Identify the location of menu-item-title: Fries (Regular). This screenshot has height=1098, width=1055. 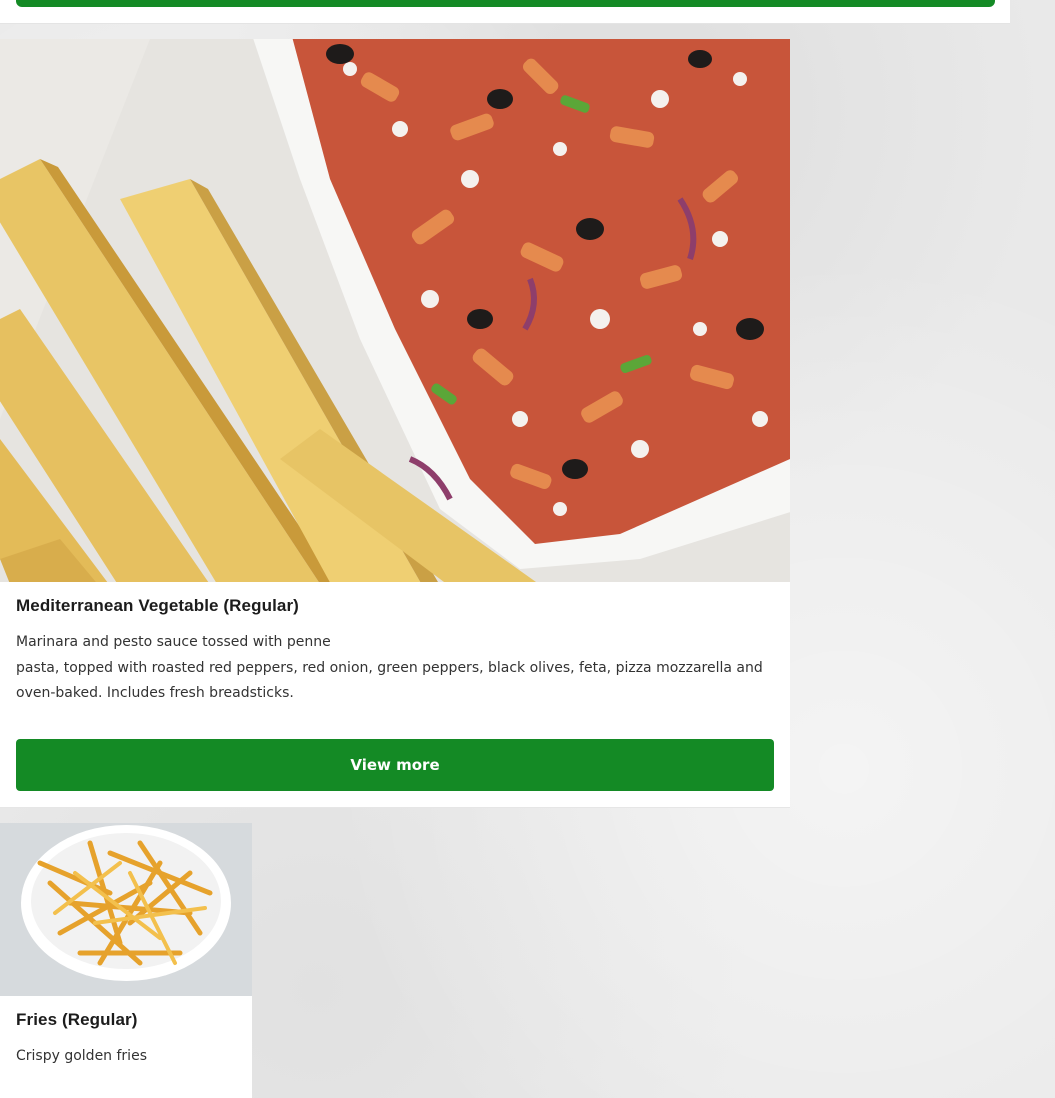
(77, 1019).